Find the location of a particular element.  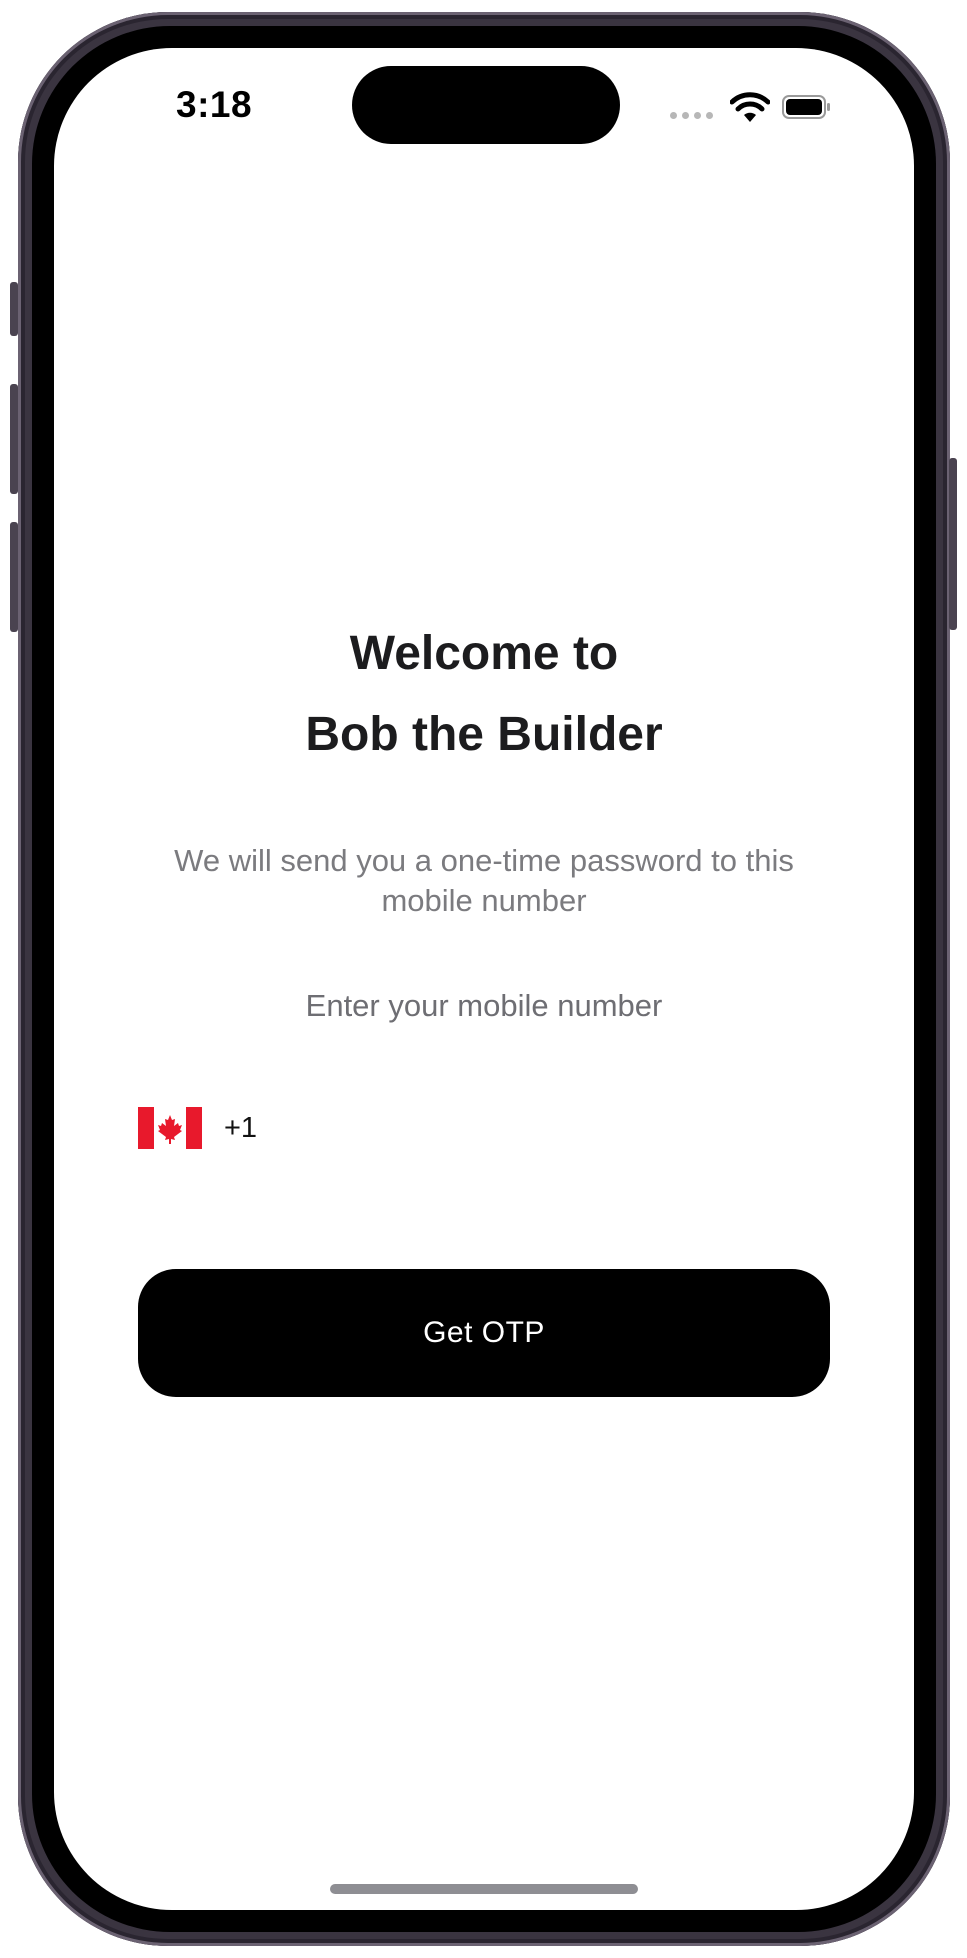

wifi-icon is located at coordinates (750, 107).